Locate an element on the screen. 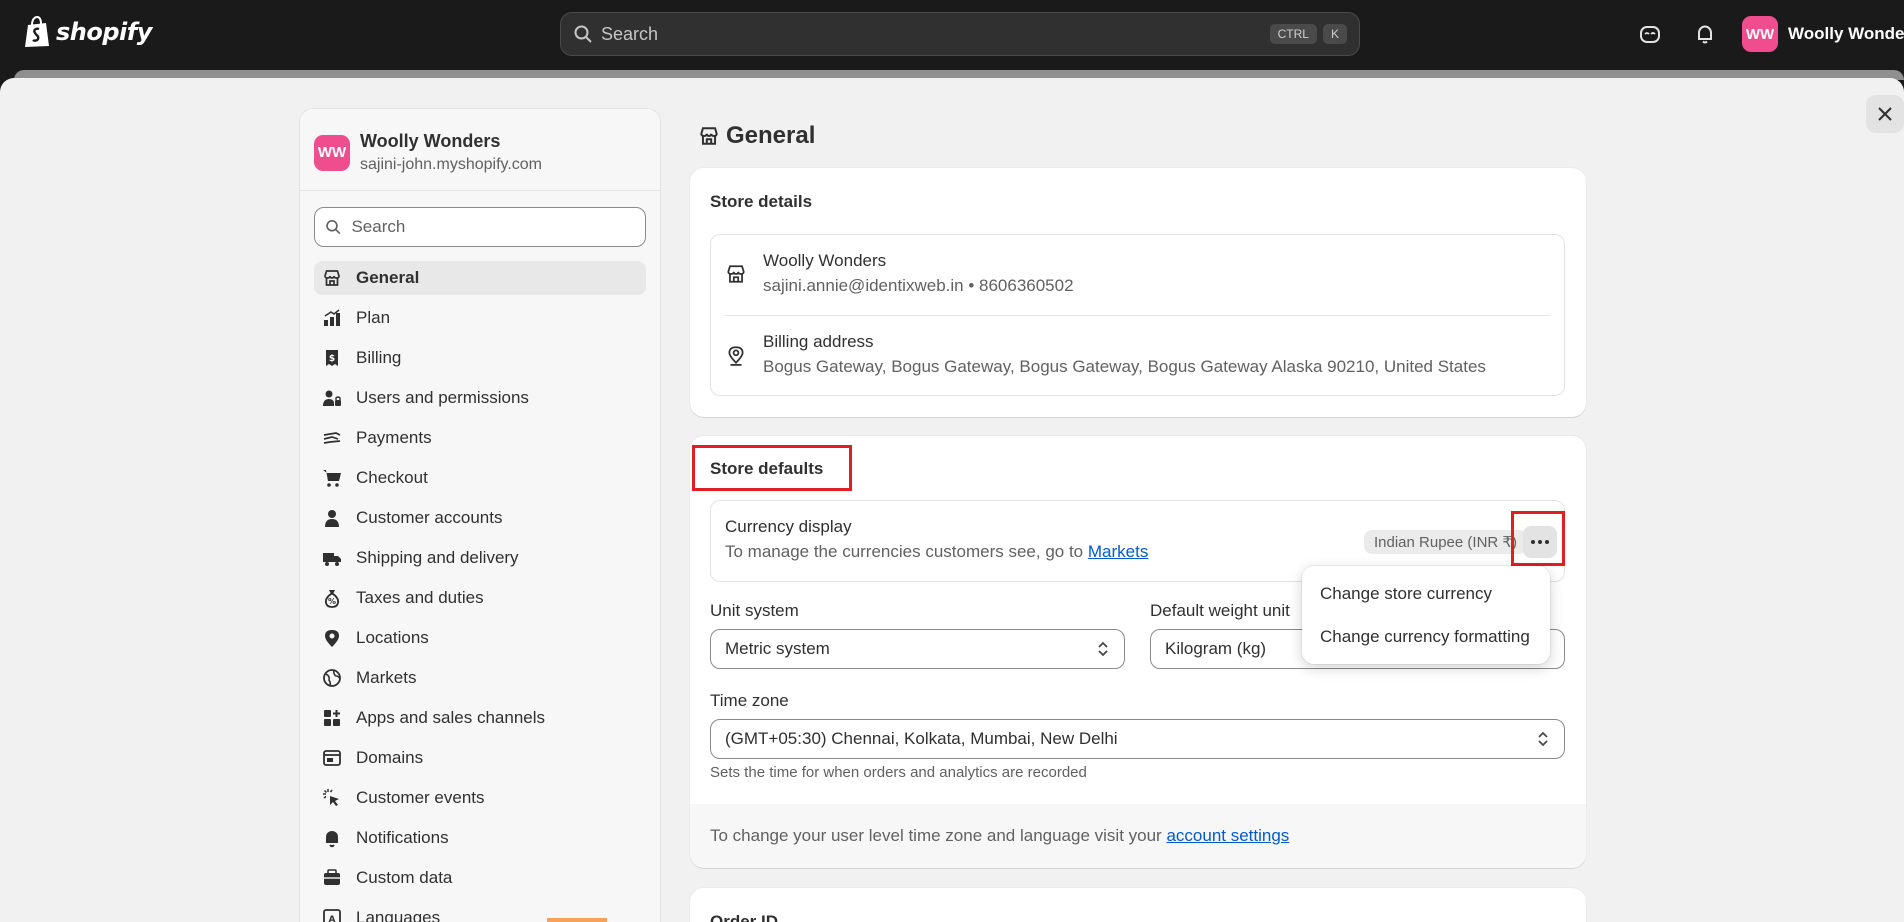 The height and width of the screenshot is (922, 1904). settings-search is located at coordinates (480, 227).